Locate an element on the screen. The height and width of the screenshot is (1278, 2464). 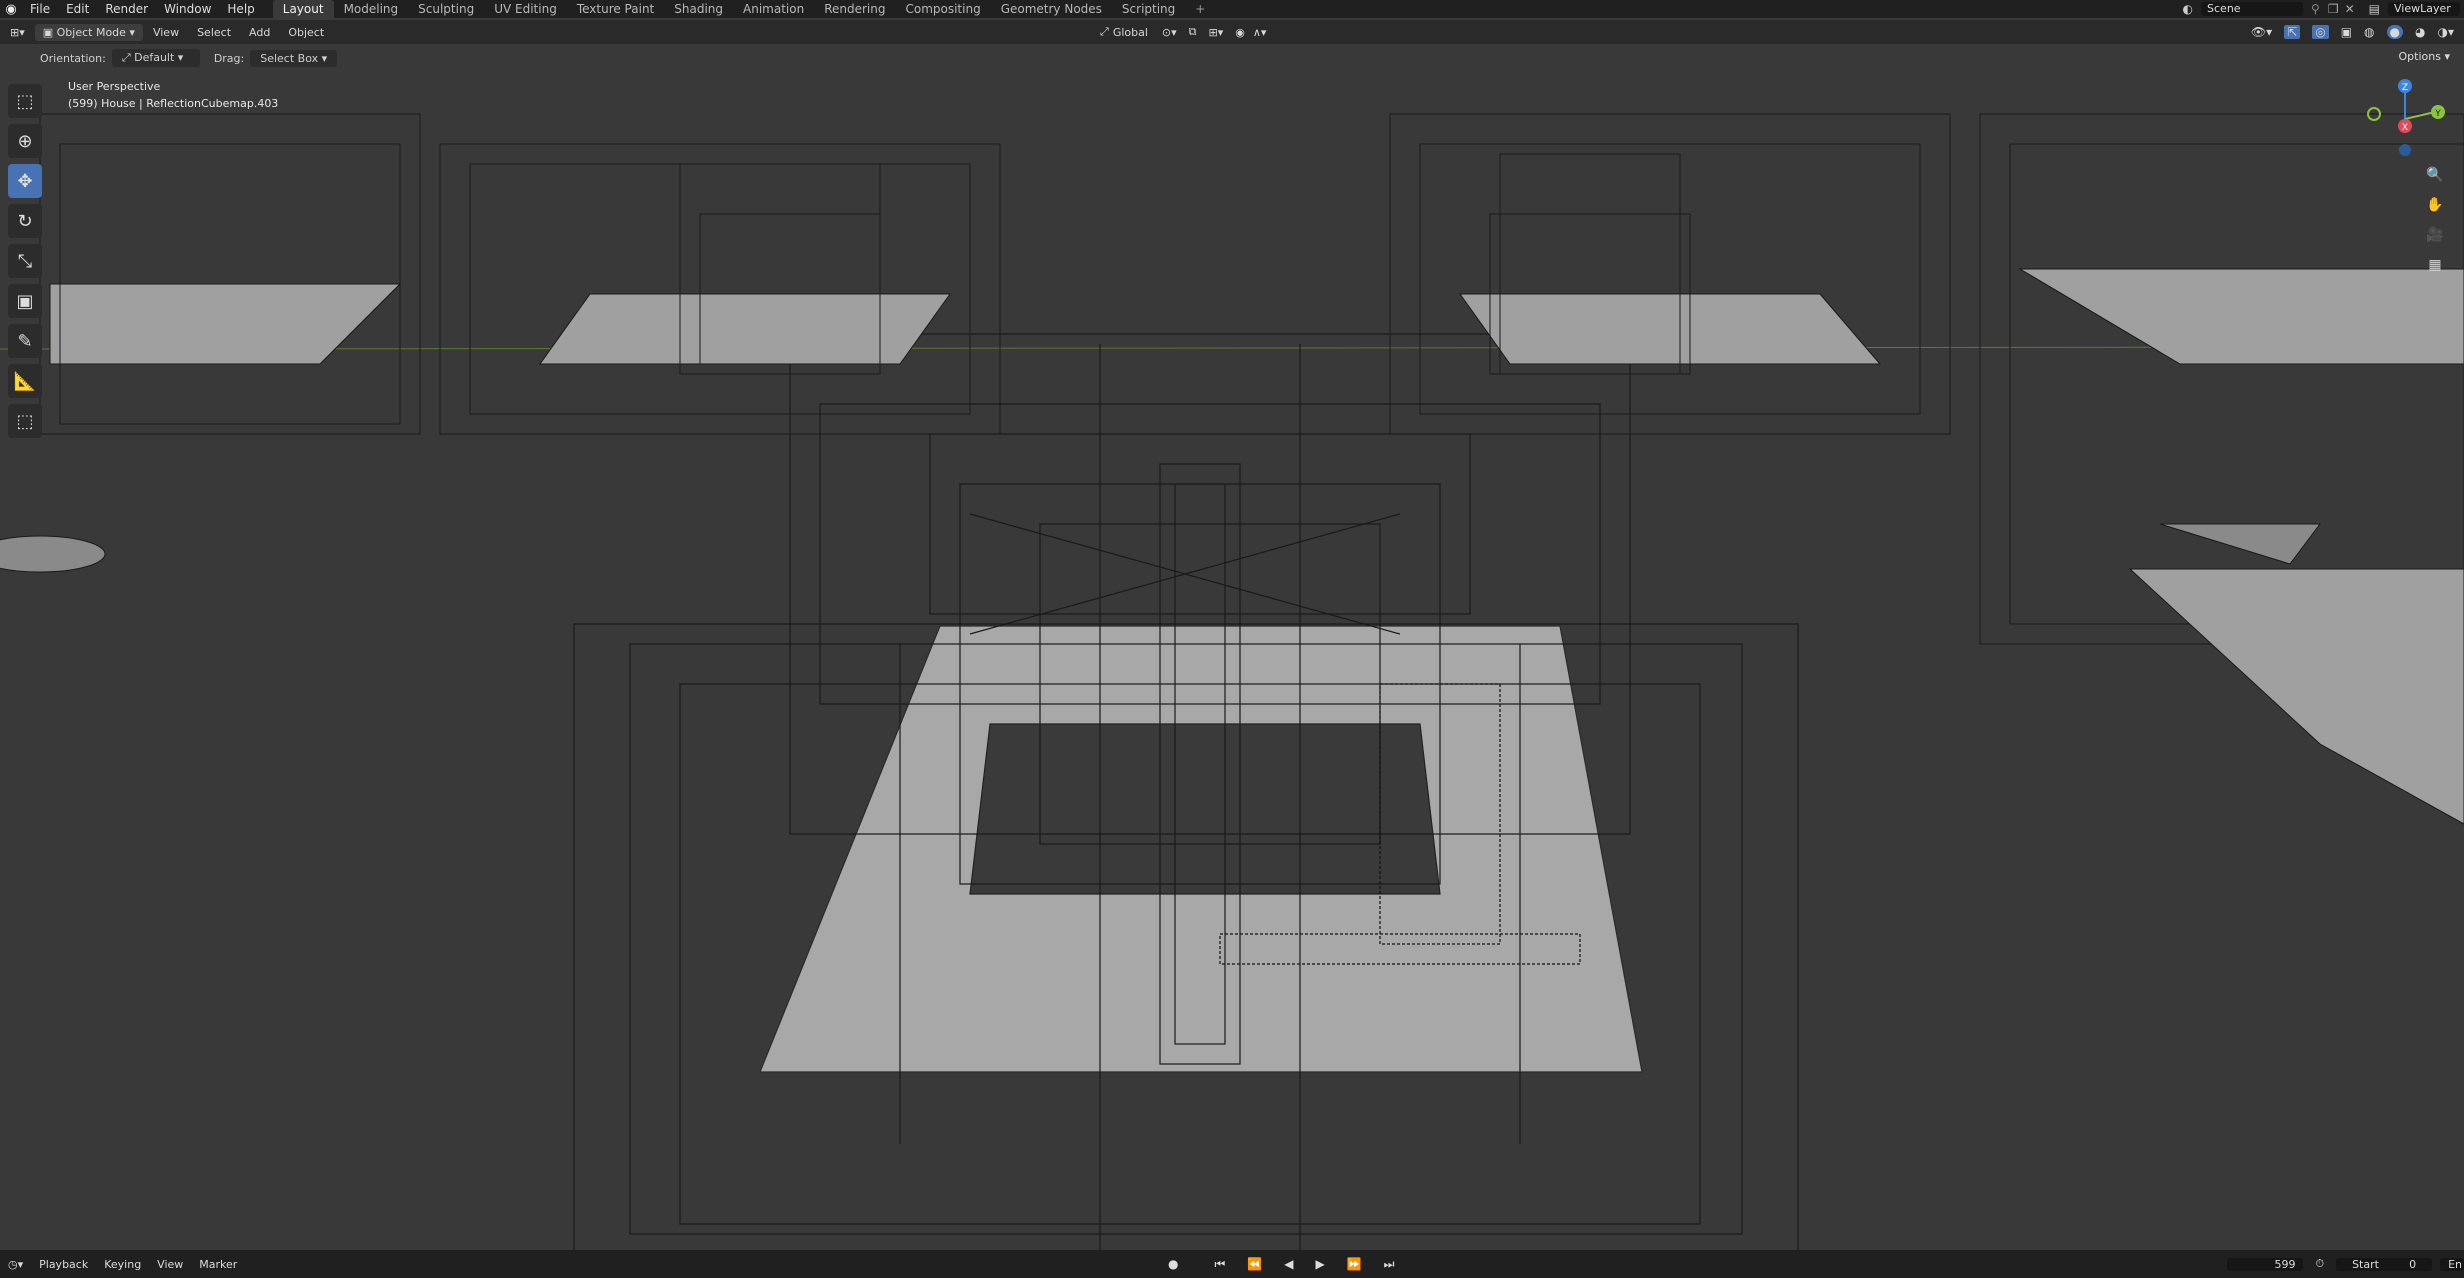
annotate-tool-icon: ✎ is located at coordinates (25, 341).